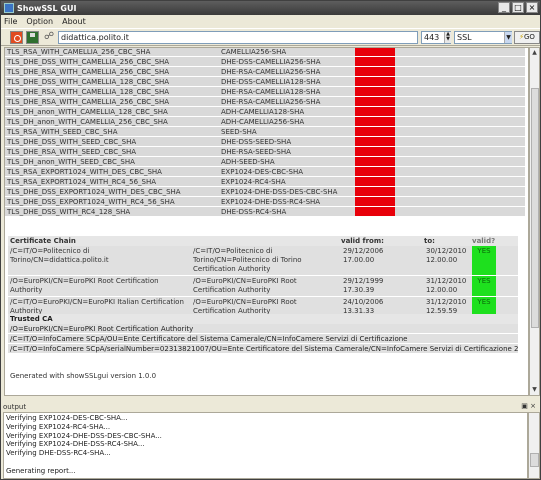 The height and width of the screenshot is (480, 541). I want to click on report-scrollbar: ▲ ▼, so click(534, 221).